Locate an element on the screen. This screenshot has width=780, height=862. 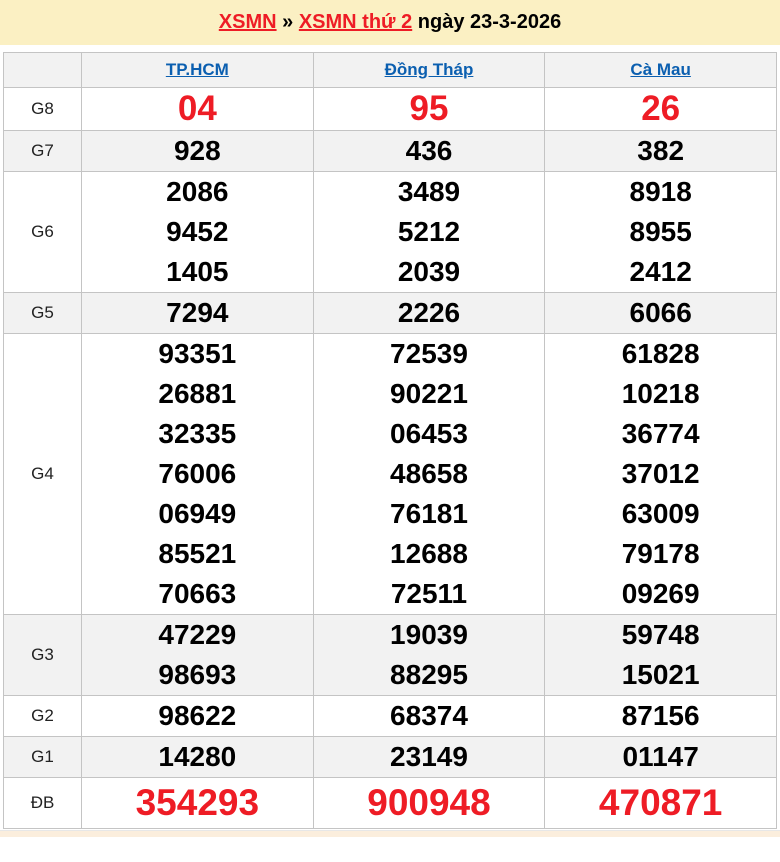
page-title: XSMN » XSMN thứ 2 ngày 23-3-2026 is located at coordinates (390, 22).